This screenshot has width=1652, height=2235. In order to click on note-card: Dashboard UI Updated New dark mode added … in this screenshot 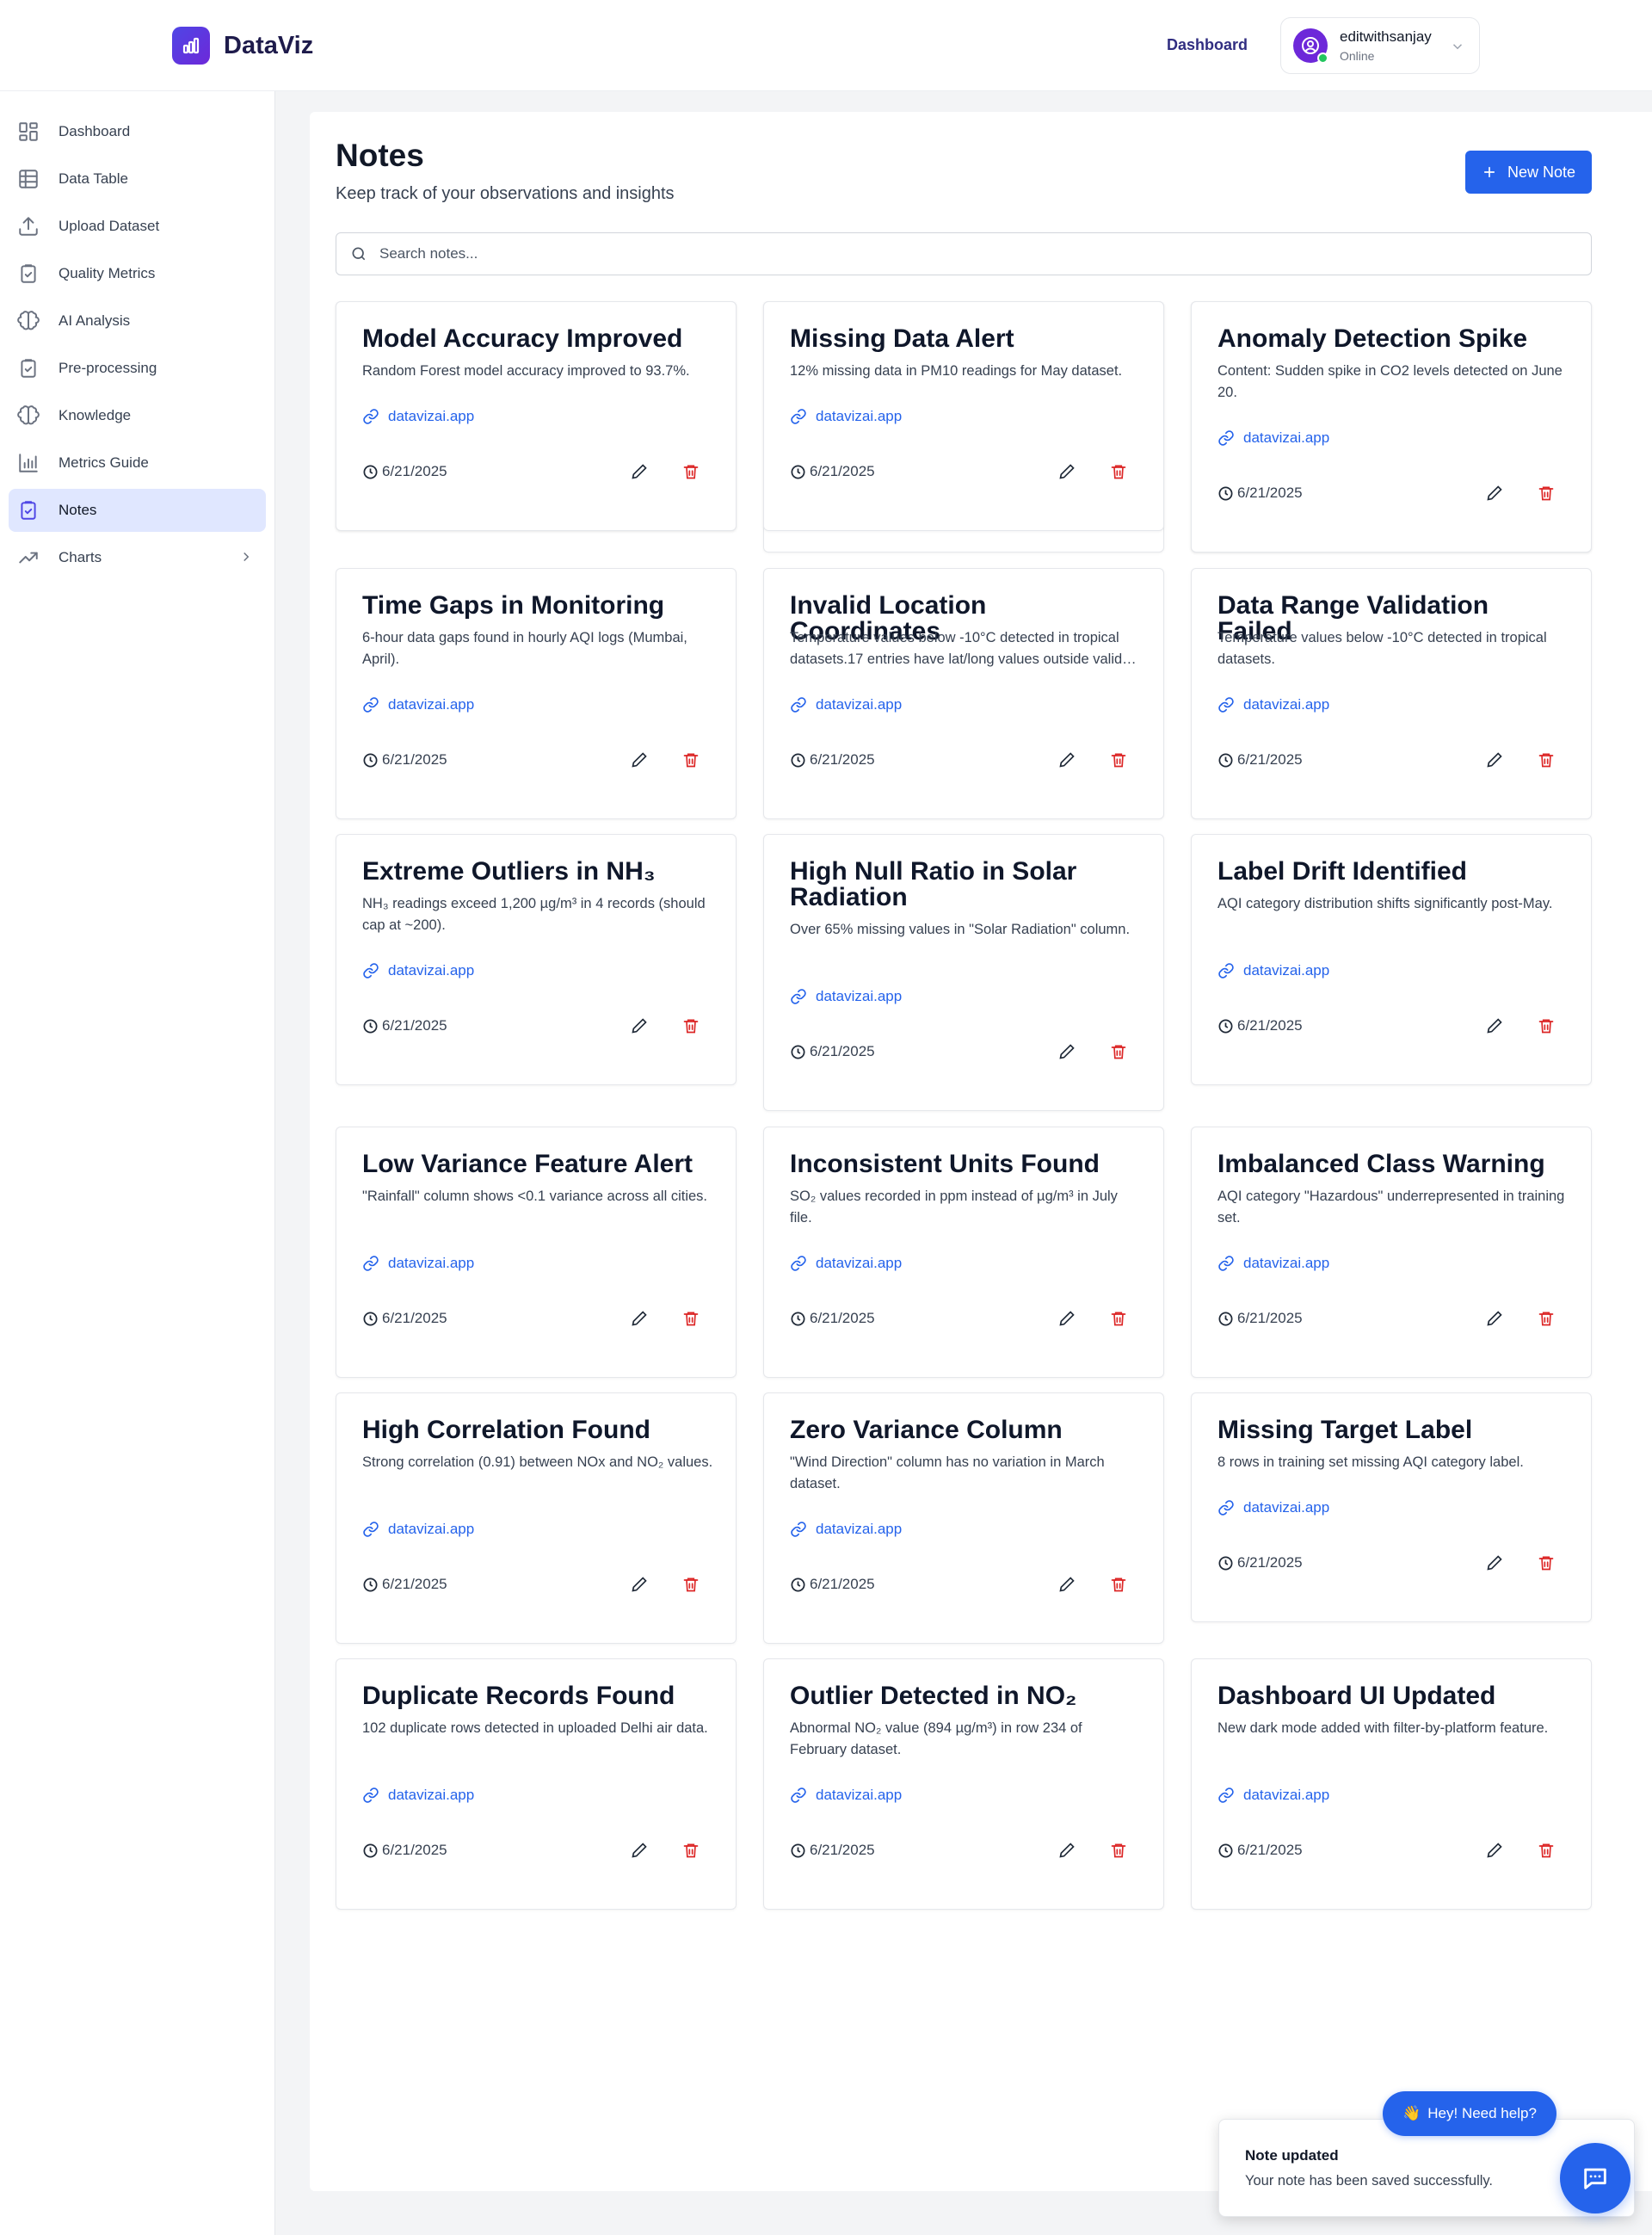, I will do `click(1391, 1784)`.